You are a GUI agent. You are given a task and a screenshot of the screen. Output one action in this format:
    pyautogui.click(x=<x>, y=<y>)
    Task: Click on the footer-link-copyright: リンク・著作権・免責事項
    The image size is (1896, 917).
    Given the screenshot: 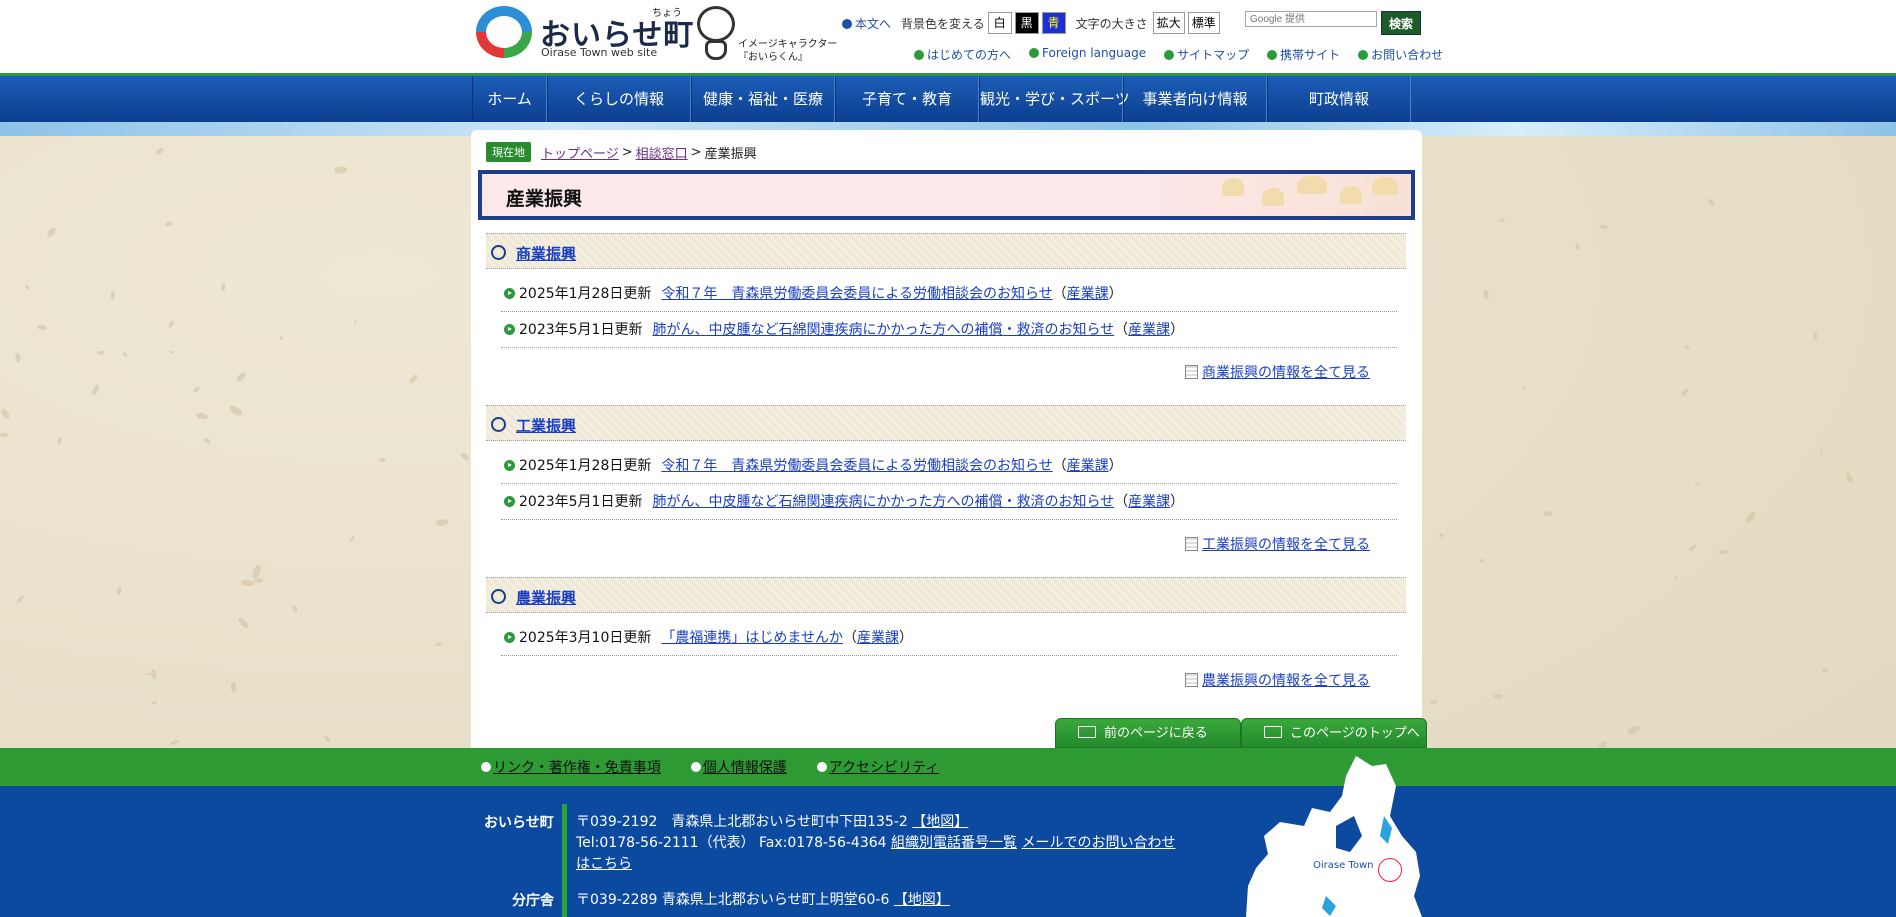 What is the action you would take?
    pyautogui.click(x=571, y=767)
    